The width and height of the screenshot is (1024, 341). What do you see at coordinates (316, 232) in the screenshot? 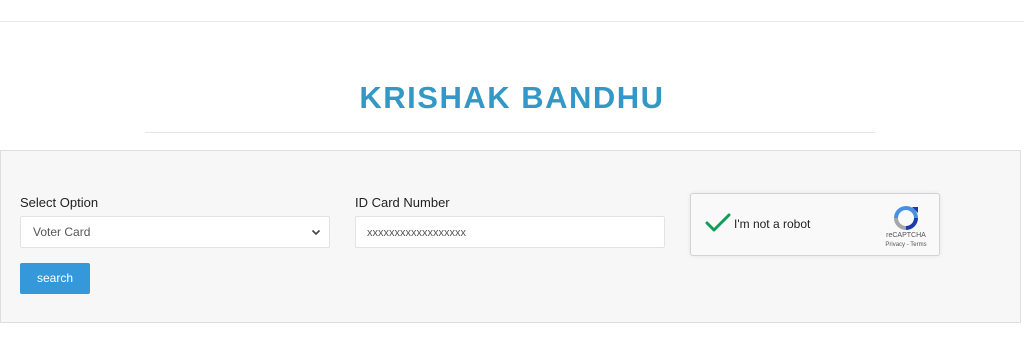
I see `chevron-down-icon` at bounding box center [316, 232].